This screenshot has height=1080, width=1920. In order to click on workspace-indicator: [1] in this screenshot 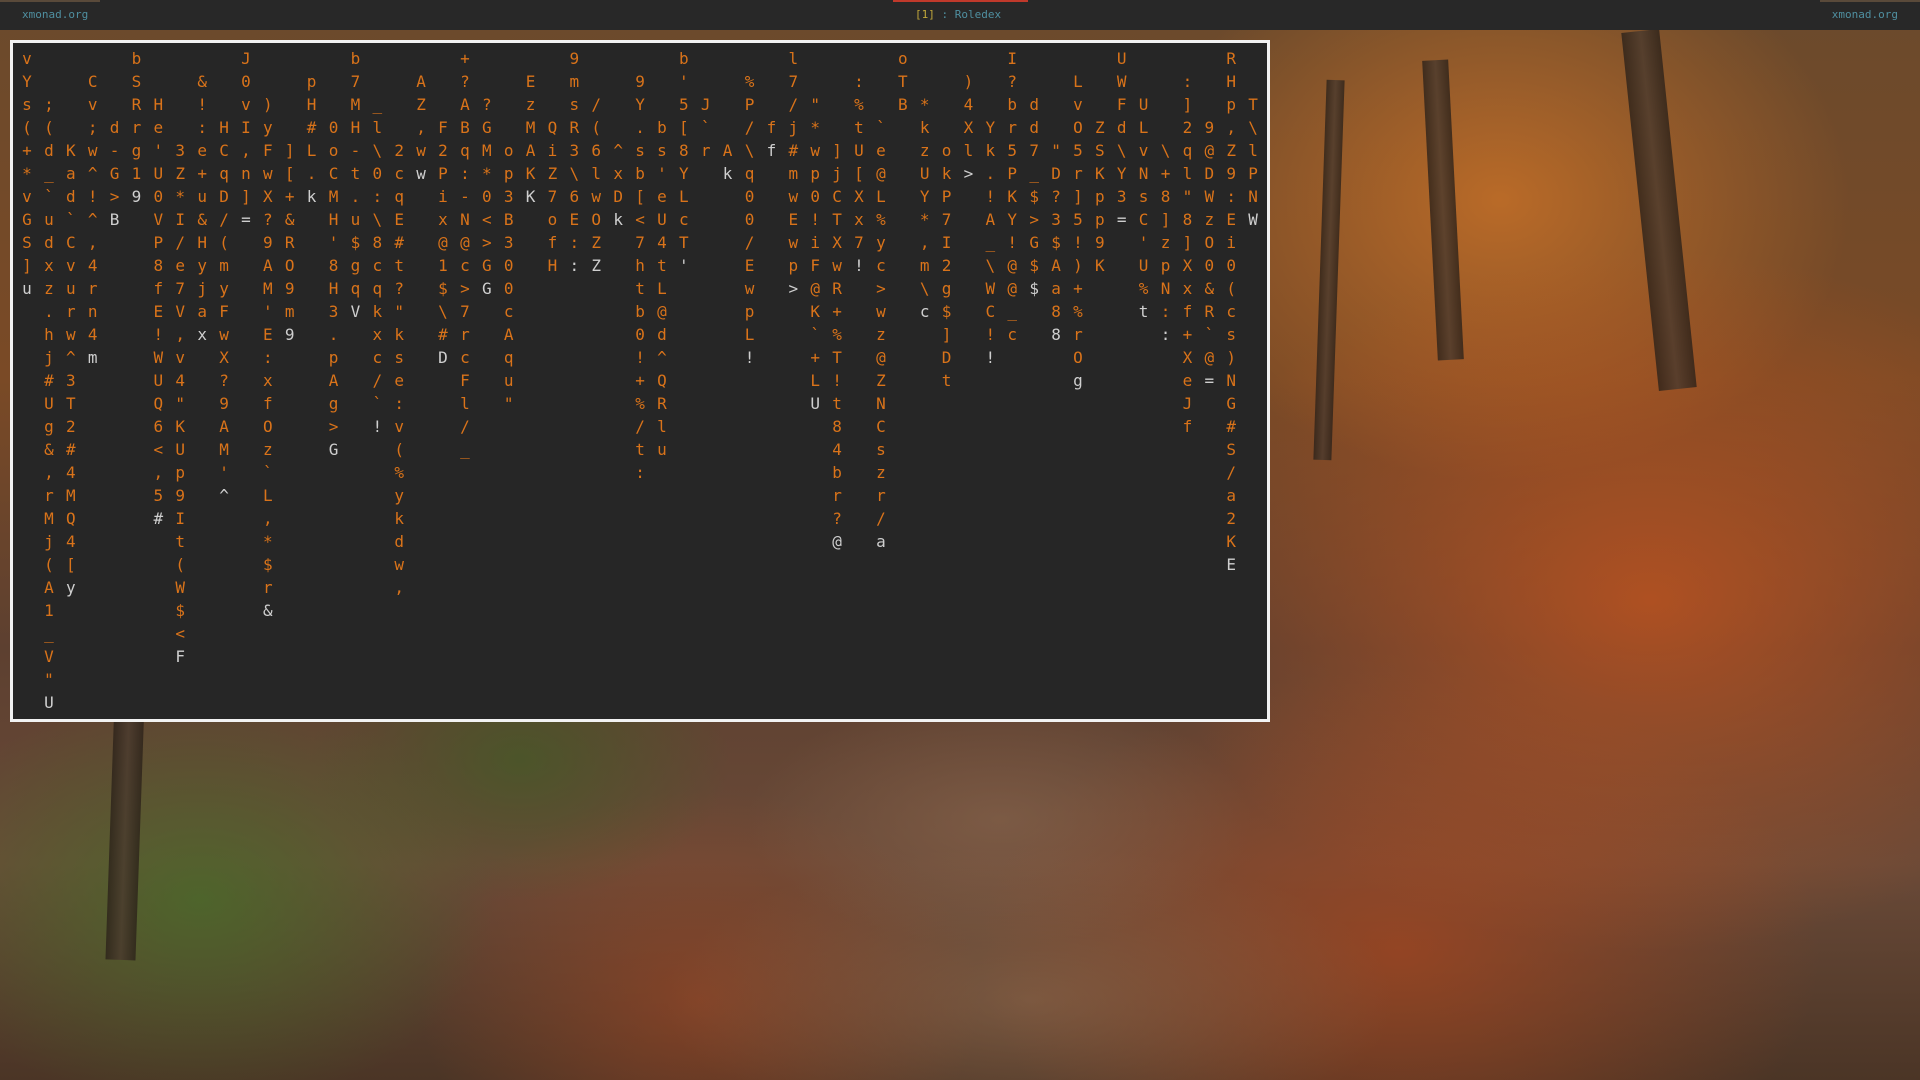, I will do `click(925, 14)`.